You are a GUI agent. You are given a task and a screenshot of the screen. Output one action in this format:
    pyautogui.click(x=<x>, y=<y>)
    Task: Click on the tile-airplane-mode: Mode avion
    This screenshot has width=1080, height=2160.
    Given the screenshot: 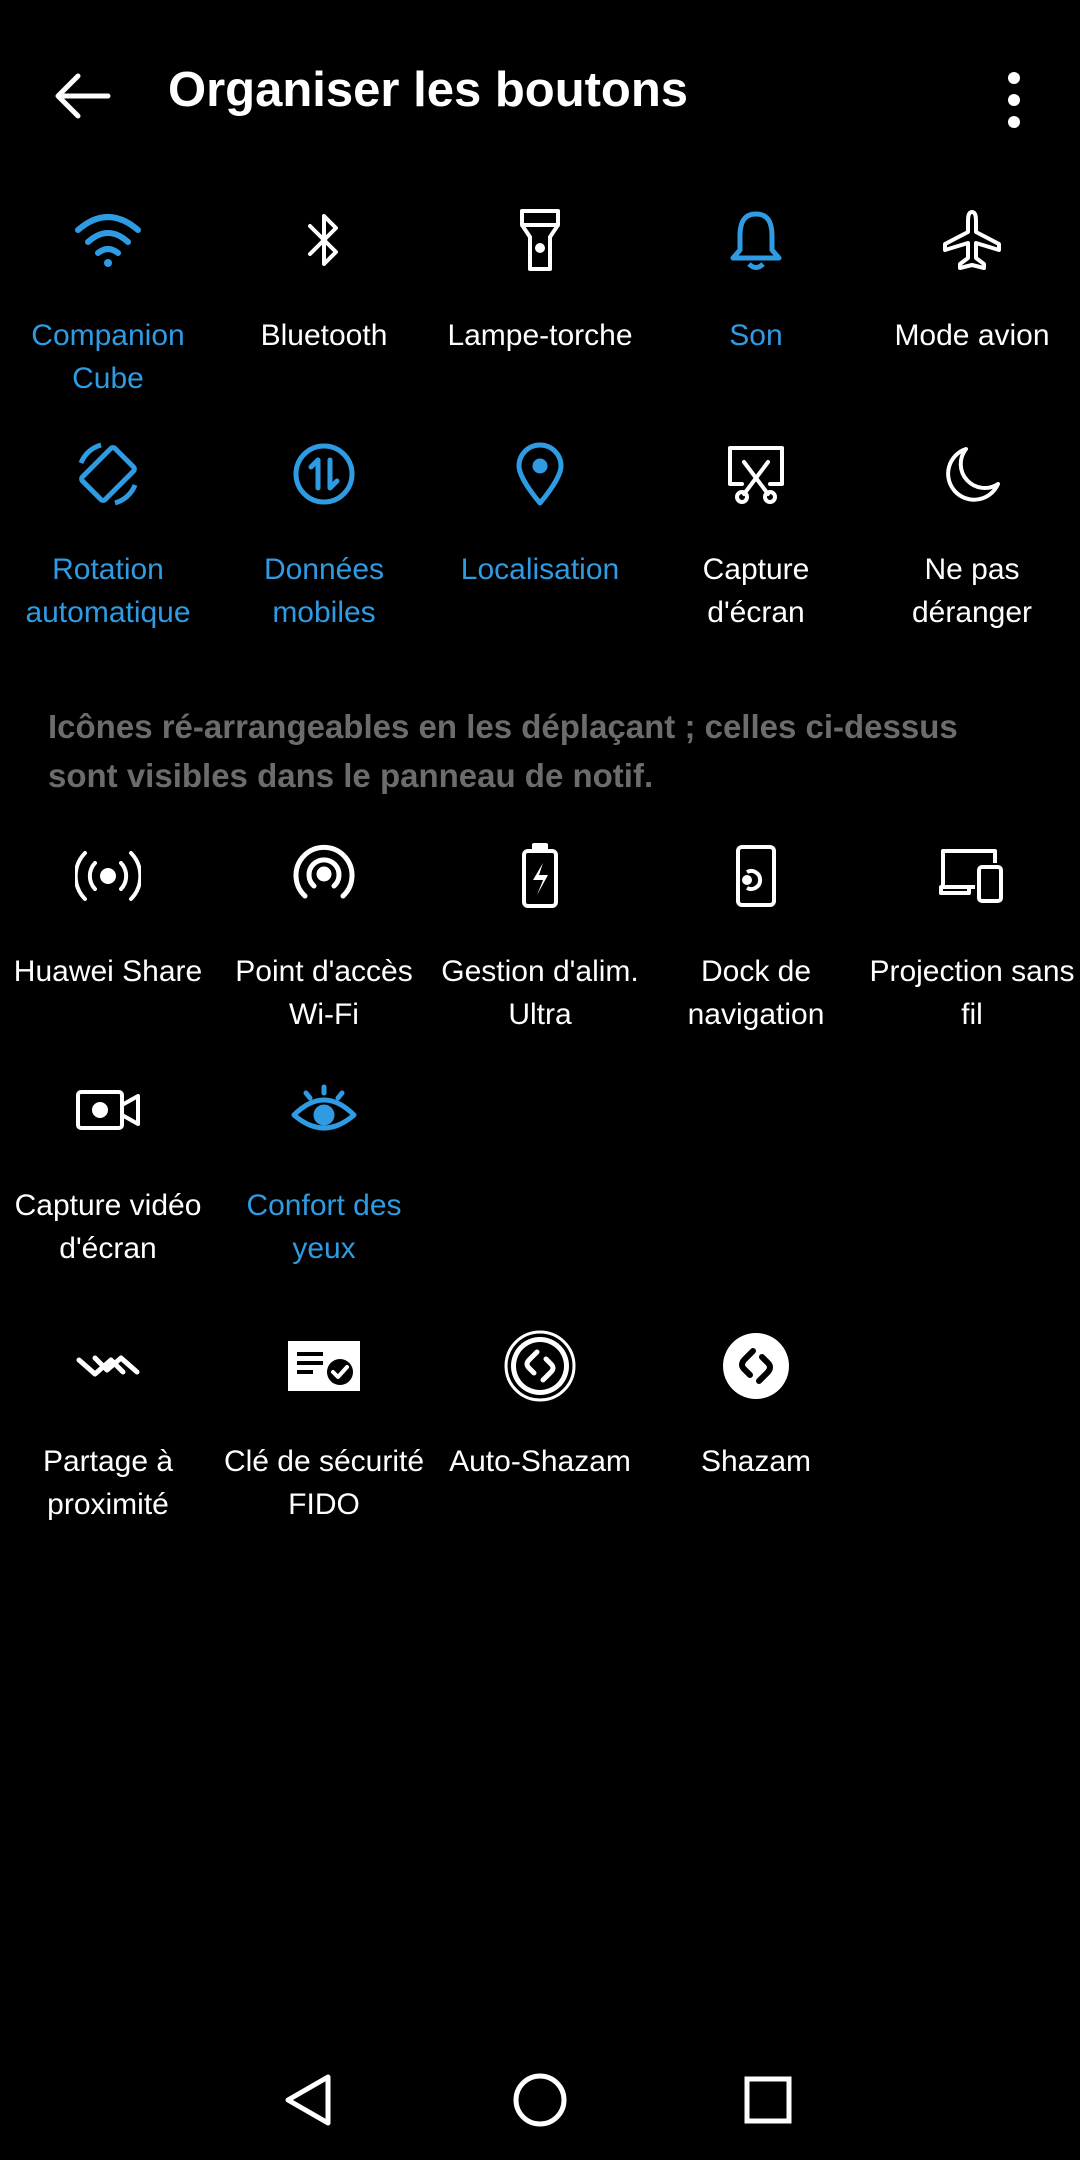 What is the action you would take?
    pyautogui.click(x=972, y=278)
    